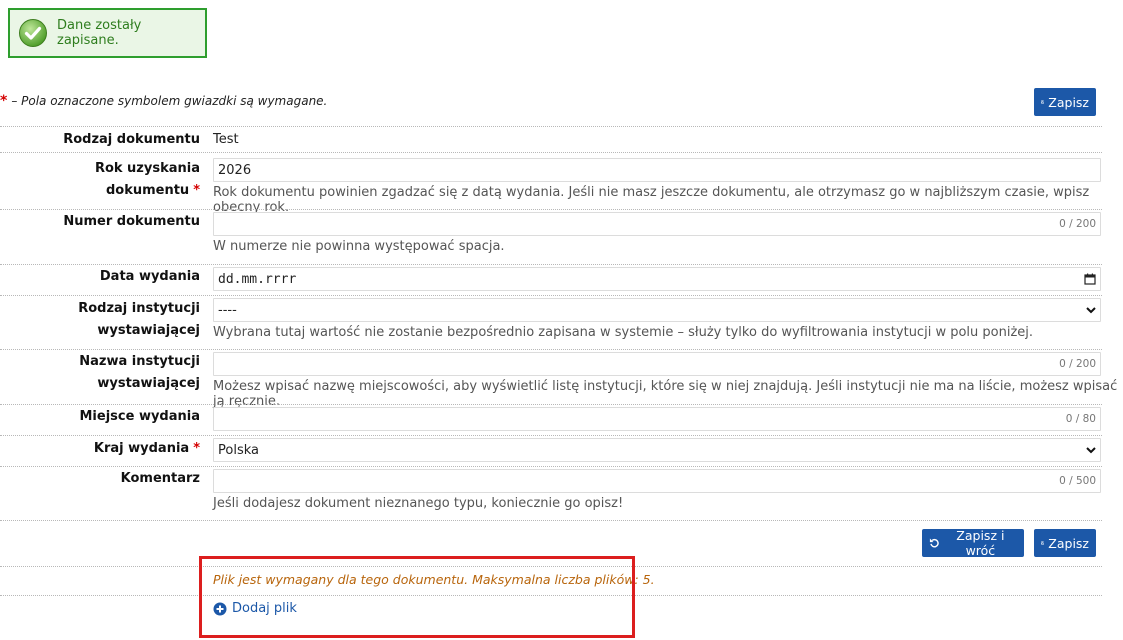  I want to click on required-star: *, so click(4, 101).